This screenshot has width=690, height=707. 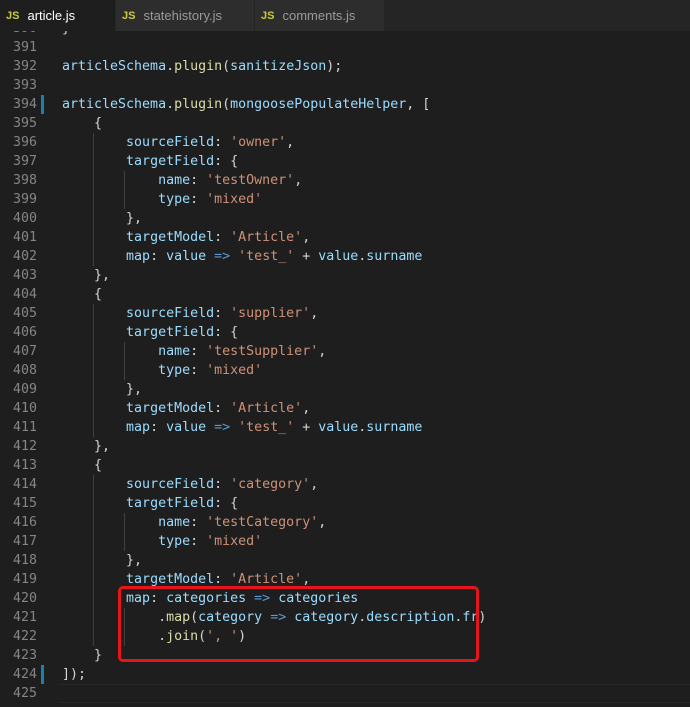 What do you see at coordinates (345, 123) in the screenshot?
I see `code-line: 395 {` at bounding box center [345, 123].